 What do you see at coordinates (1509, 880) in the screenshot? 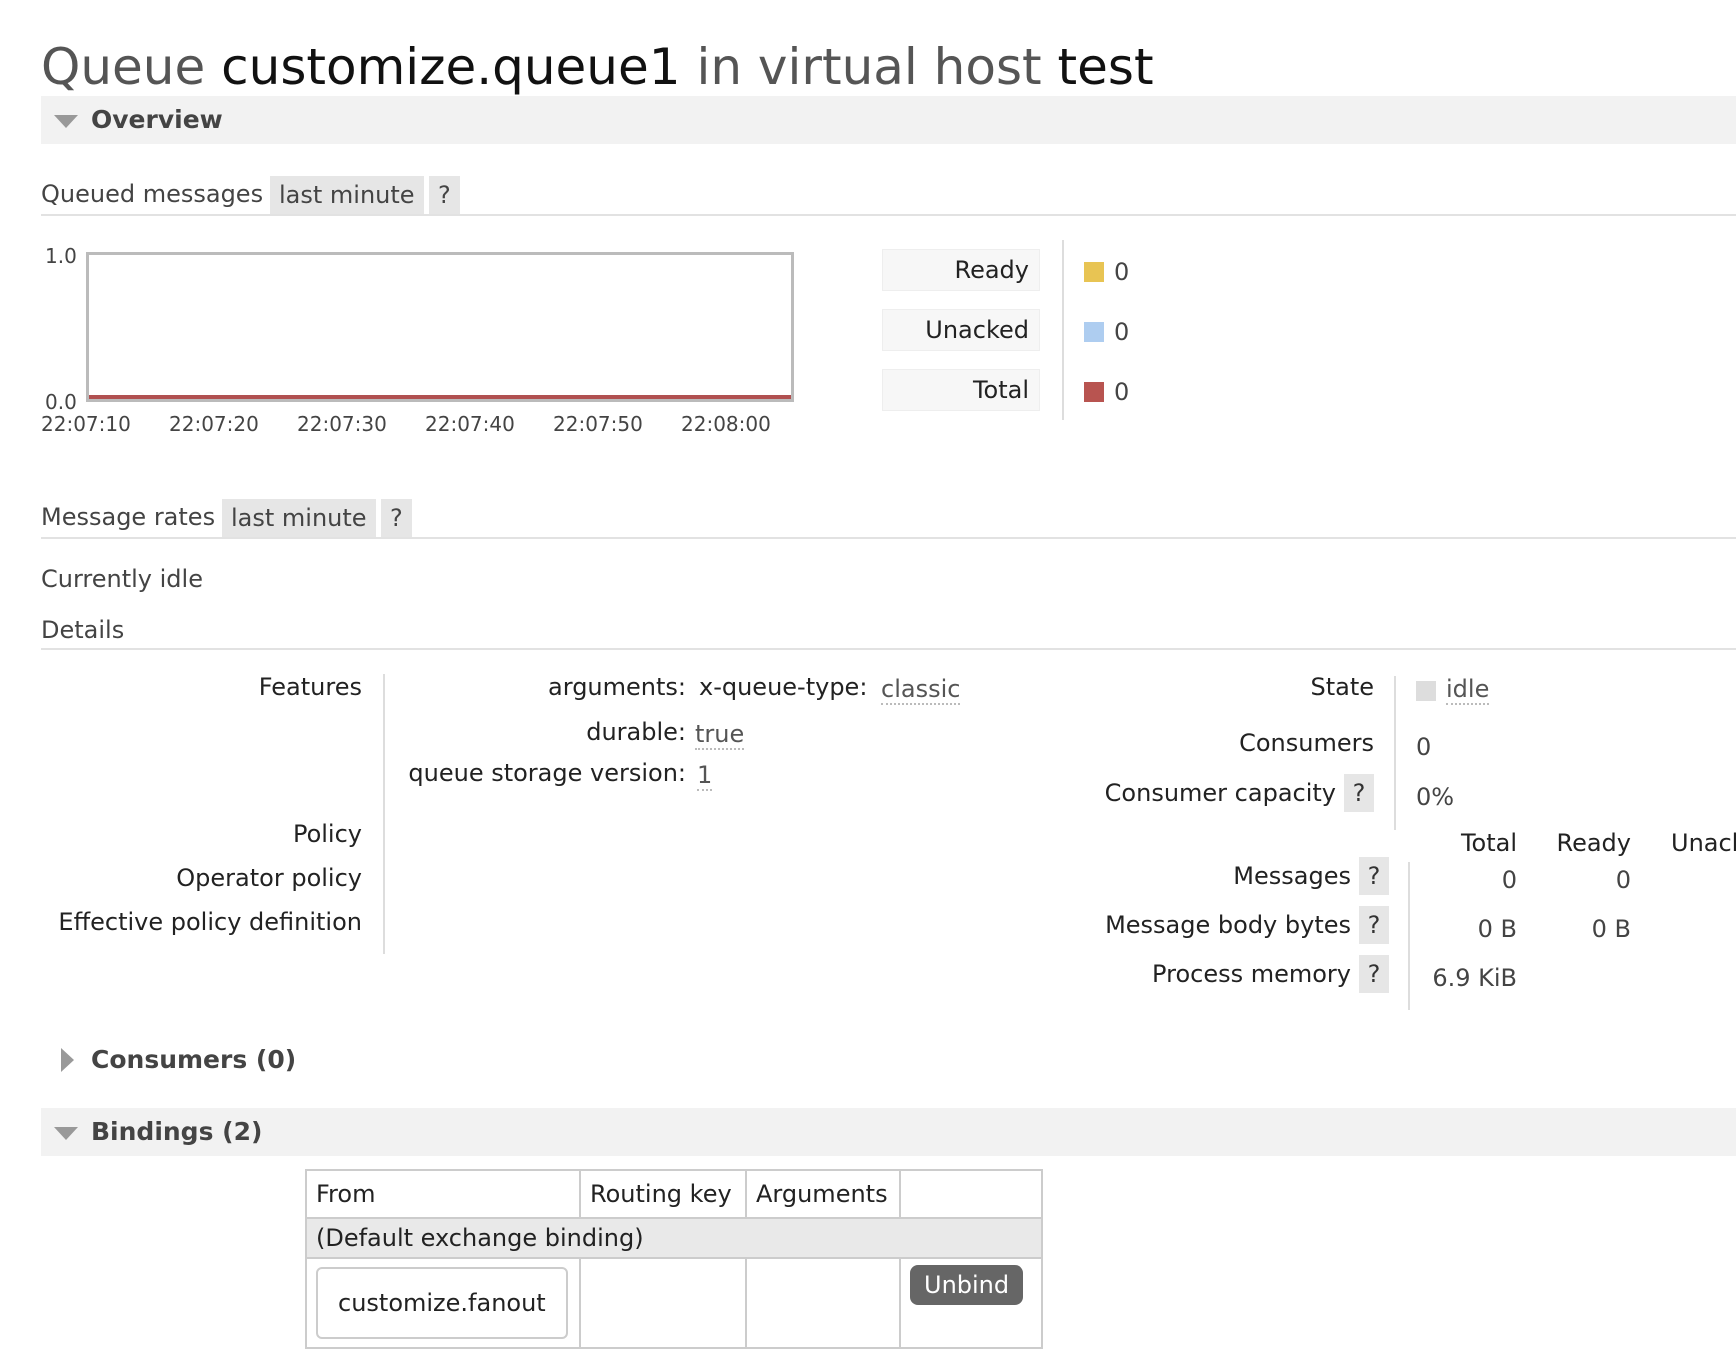
I see `messages-total: 0` at bounding box center [1509, 880].